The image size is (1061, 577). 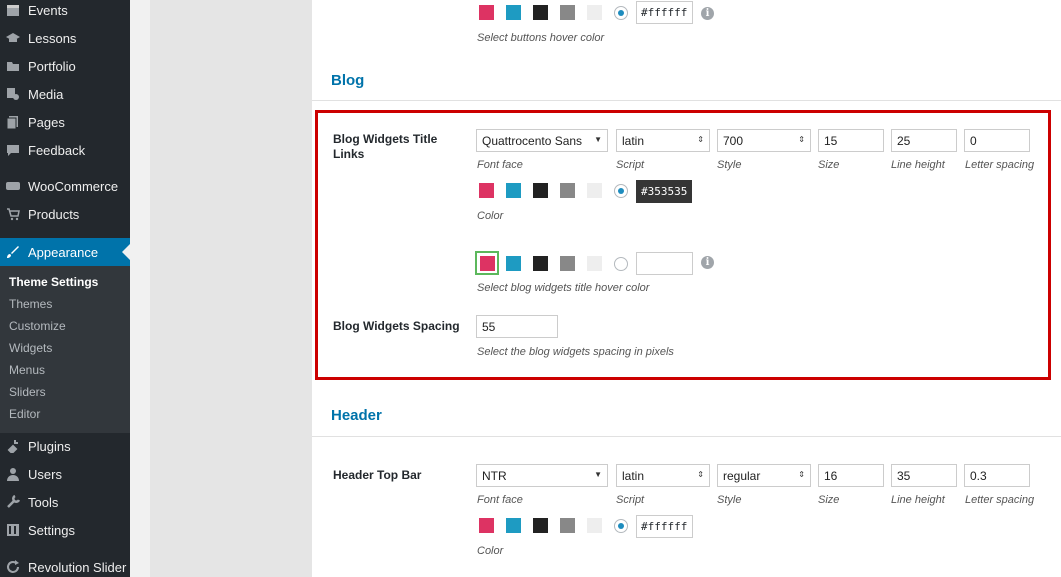 I want to click on select-value: latin, so click(x=633, y=475).